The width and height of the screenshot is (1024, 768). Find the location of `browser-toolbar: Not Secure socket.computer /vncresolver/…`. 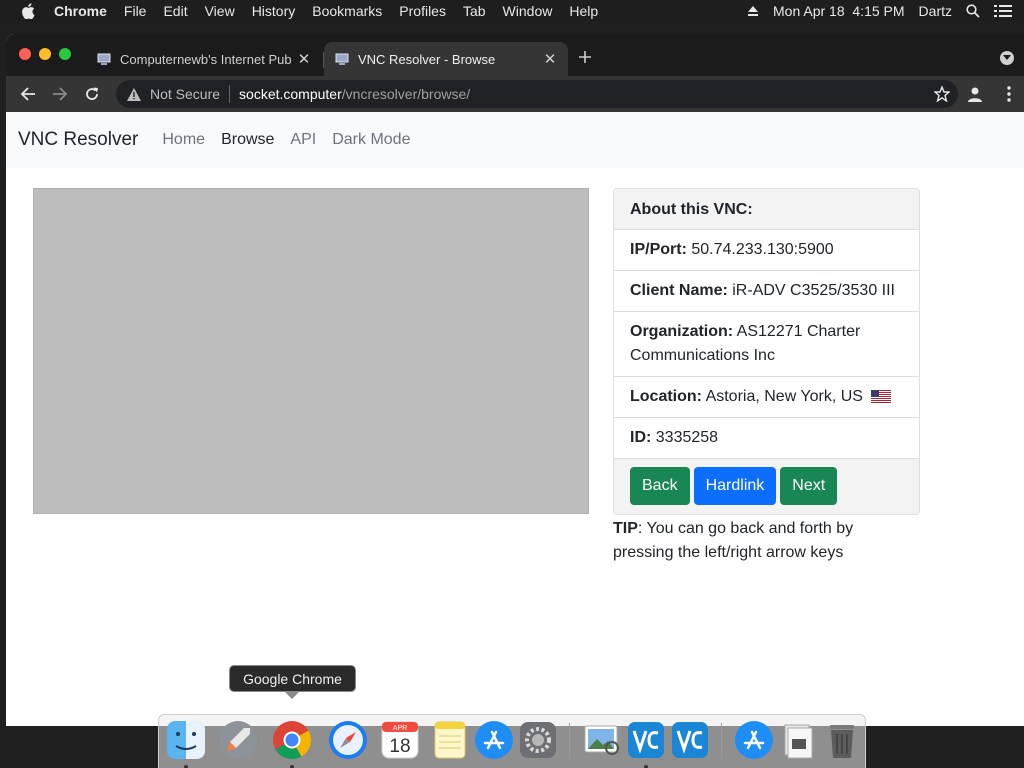

browser-toolbar: Not Secure socket.computer /vncresolver/… is located at coordinates (515, 94).